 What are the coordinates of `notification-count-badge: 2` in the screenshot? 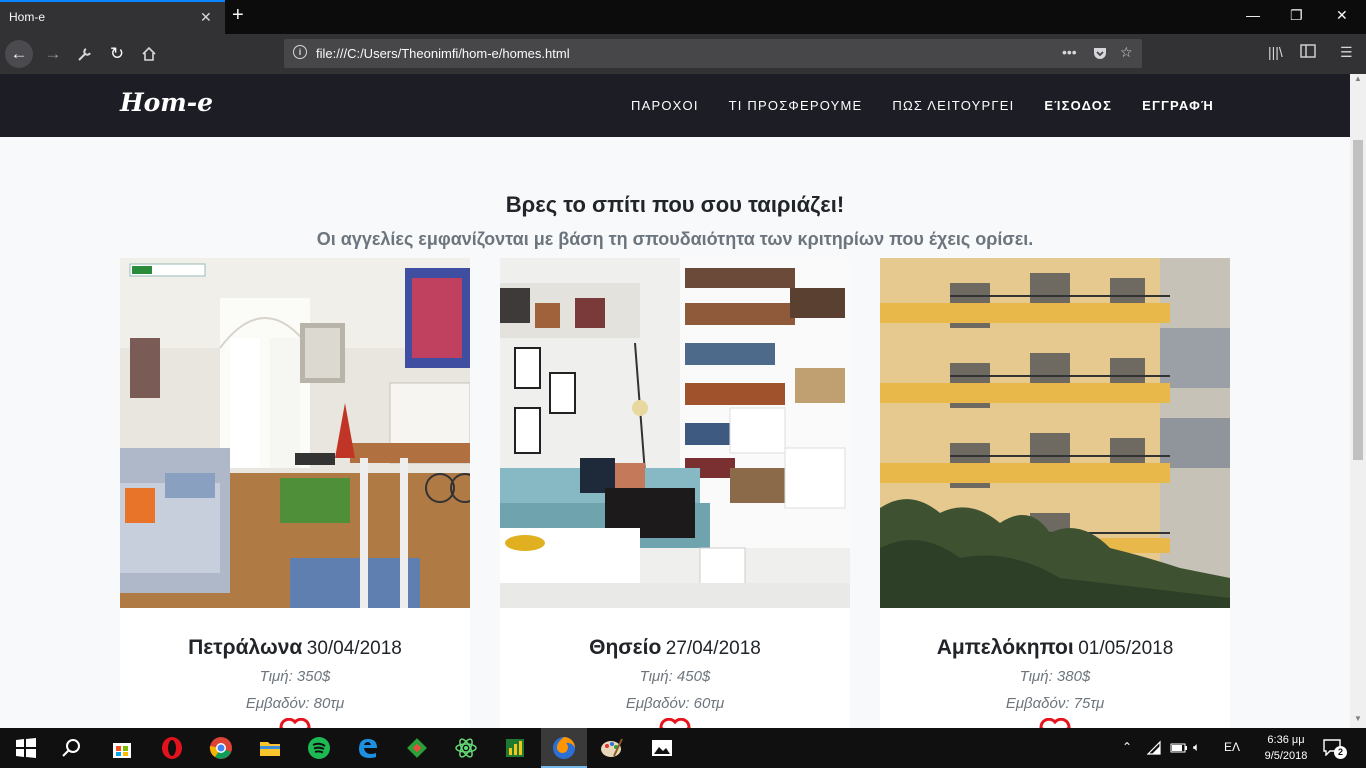 It's located at (1340, 752).